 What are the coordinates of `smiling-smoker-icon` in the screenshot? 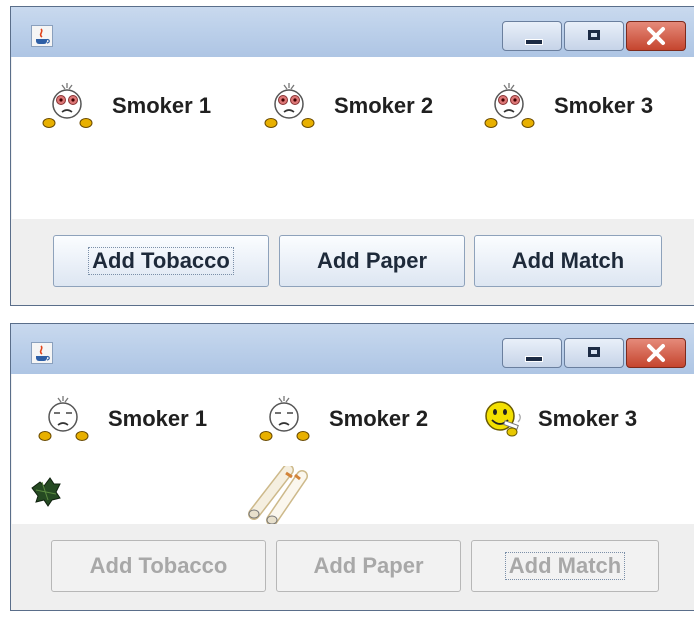 It's located at (503, 419).